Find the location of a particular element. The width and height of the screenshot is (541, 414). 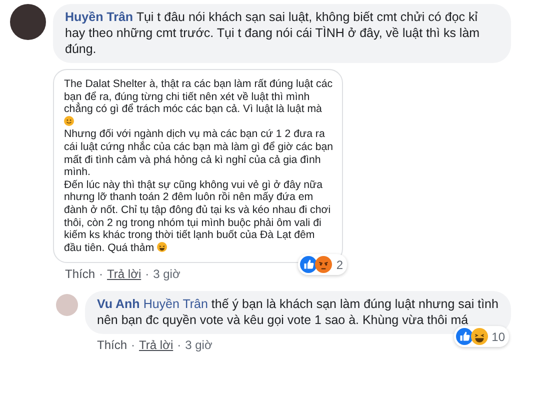

reaction-count-badge: 2 is located at coordinates (322, 265).